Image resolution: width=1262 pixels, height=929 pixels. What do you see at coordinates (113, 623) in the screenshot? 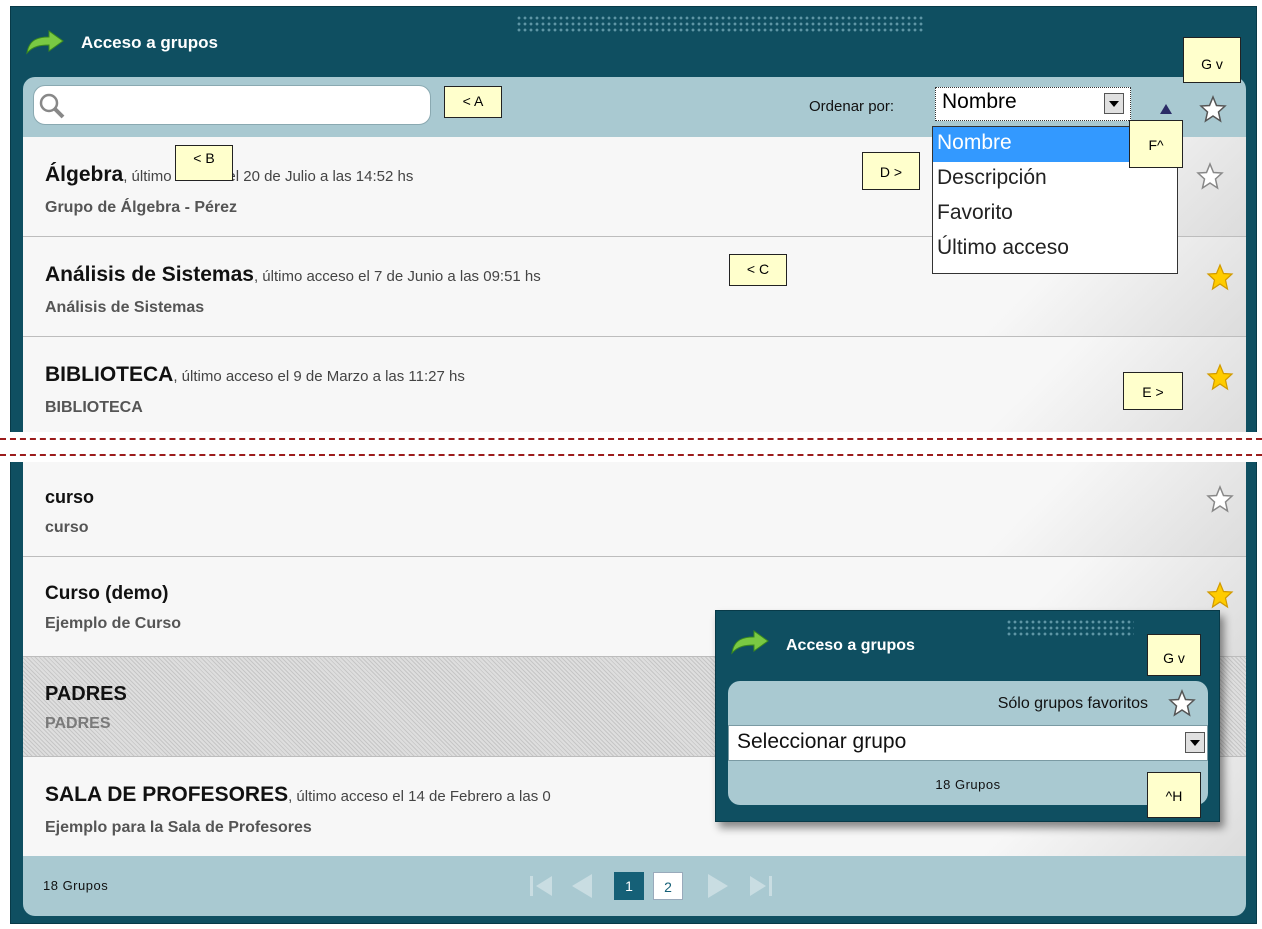
I see `group-description: Ejemplo de Curso` at bounding box center [113, 623].